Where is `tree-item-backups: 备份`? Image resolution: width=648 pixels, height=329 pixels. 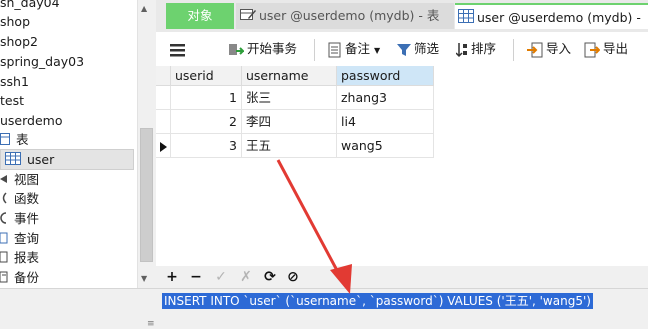
tree-item-backups: 备份 is located at coordinates (19, 277).